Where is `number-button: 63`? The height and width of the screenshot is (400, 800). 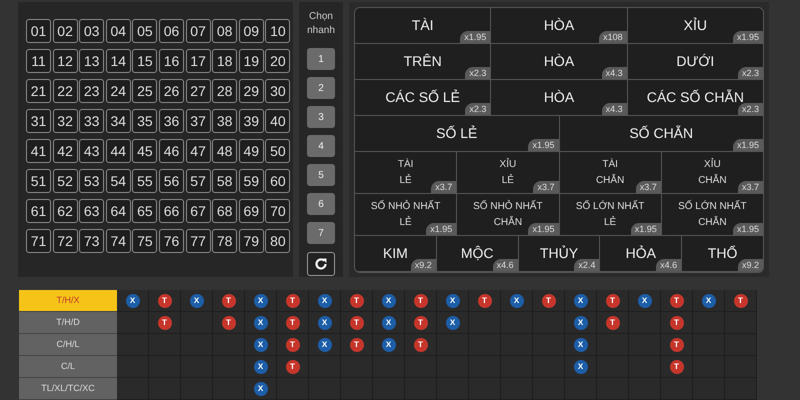
number-button: 63 is located at coordinates (91, 211).